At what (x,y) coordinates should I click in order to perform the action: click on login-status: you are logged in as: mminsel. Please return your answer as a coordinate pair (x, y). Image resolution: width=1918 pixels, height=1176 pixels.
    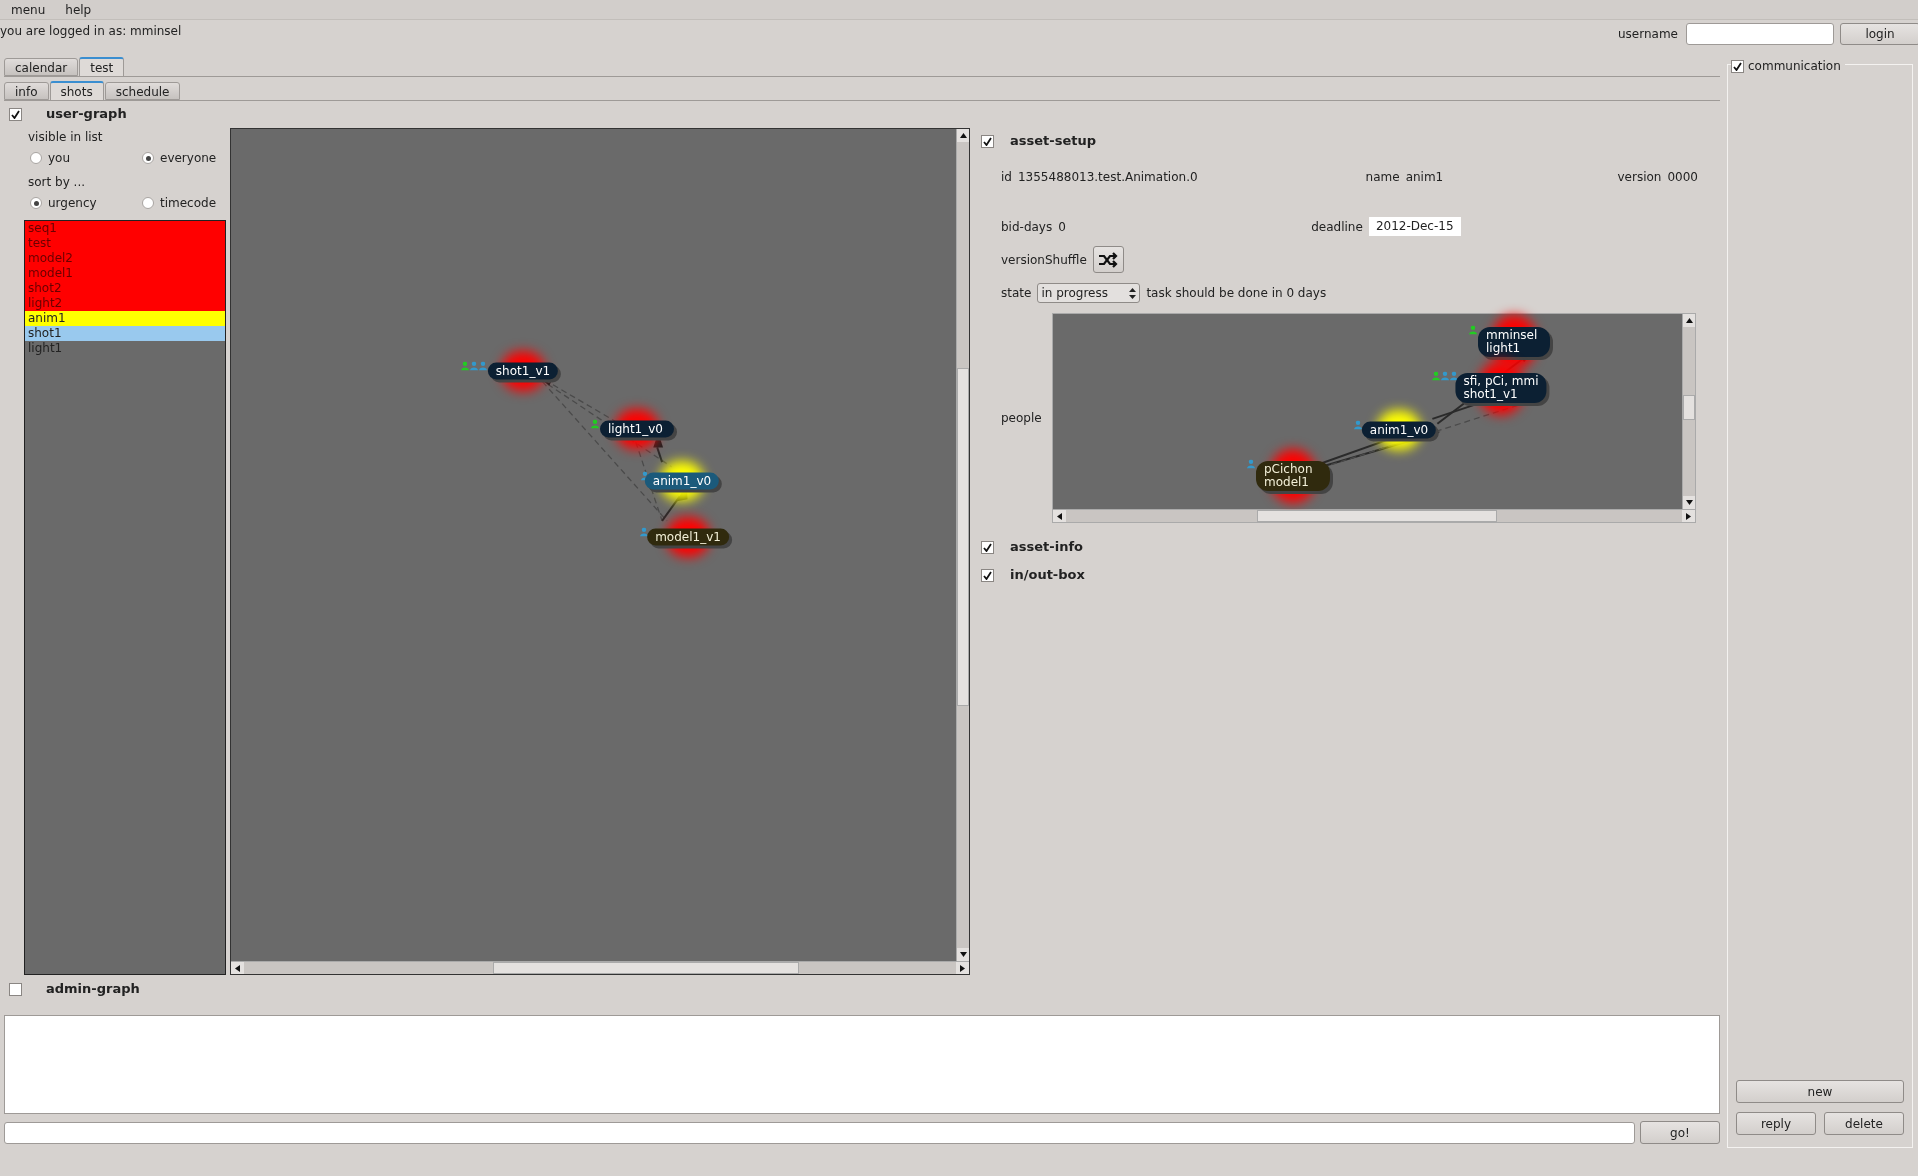
    Looking at the image, I should click on (91, 31).